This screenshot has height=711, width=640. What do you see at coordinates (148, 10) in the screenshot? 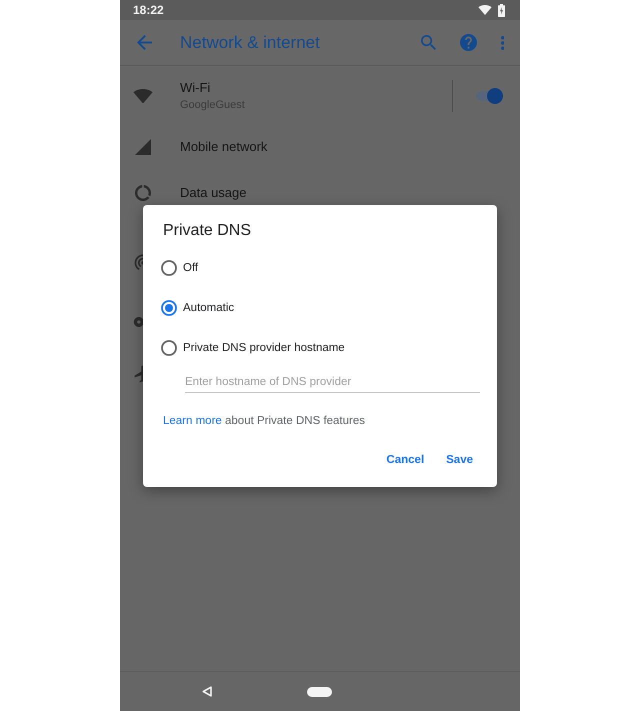
I see `status-time: 18:22` at bounding box center [148, 10].